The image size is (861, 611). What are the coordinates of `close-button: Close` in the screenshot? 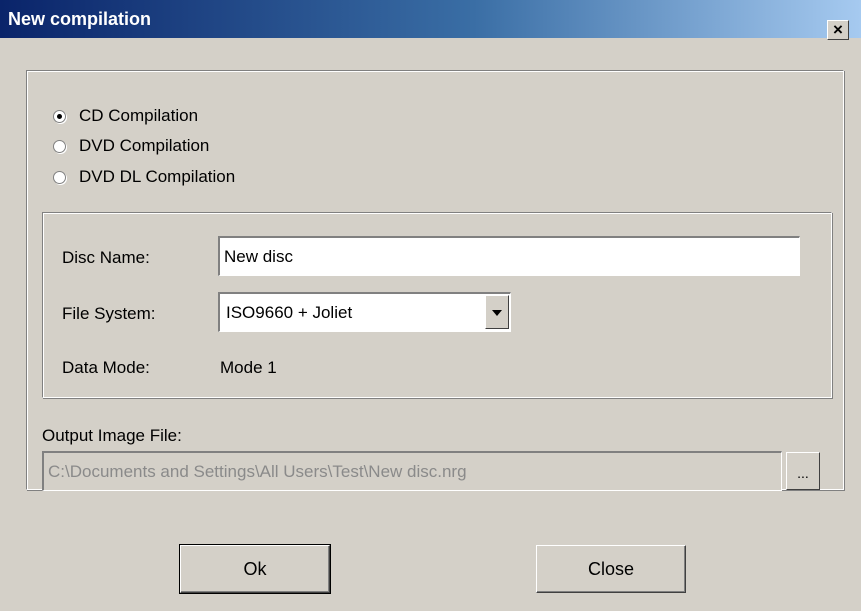 It's located at (611, 569).